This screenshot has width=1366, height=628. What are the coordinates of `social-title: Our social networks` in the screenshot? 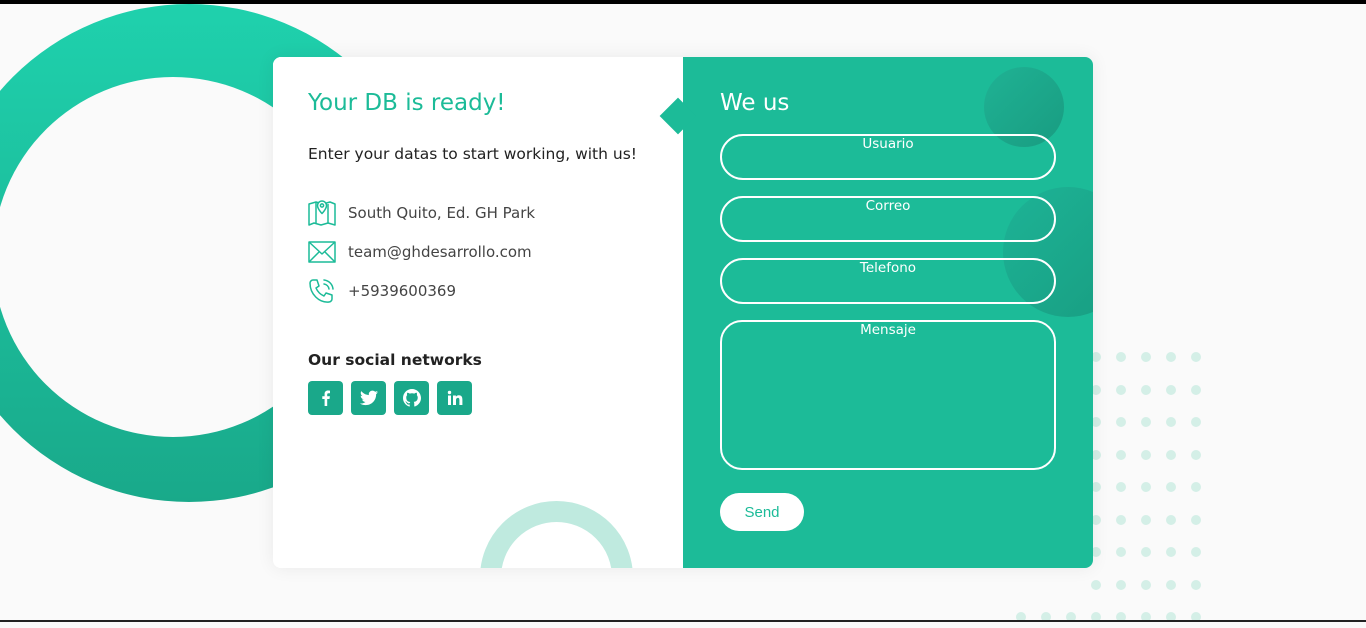 It's located at (395, 360).